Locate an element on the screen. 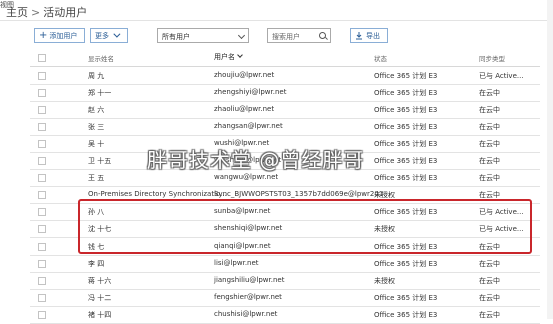 This screenshot has height=324, width=553. highlight-box is located at coordinates (305, 226).